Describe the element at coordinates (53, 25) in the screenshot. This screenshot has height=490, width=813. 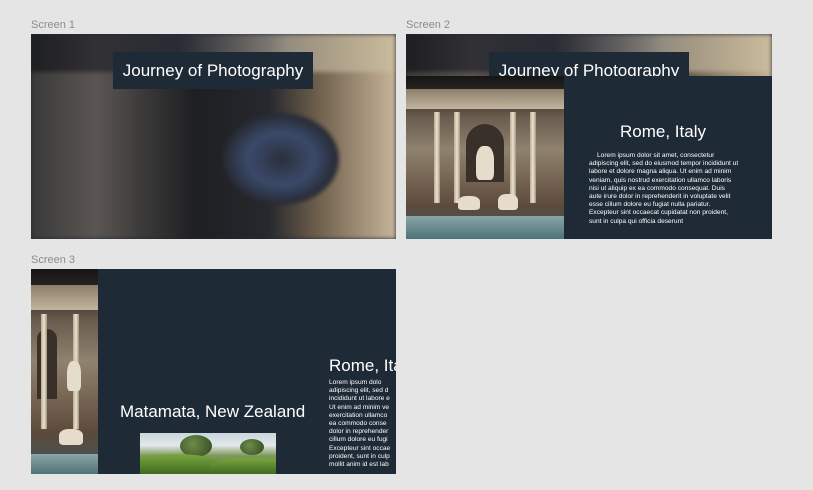
I see `frame-label-screen-1: Screen 1` at that location.